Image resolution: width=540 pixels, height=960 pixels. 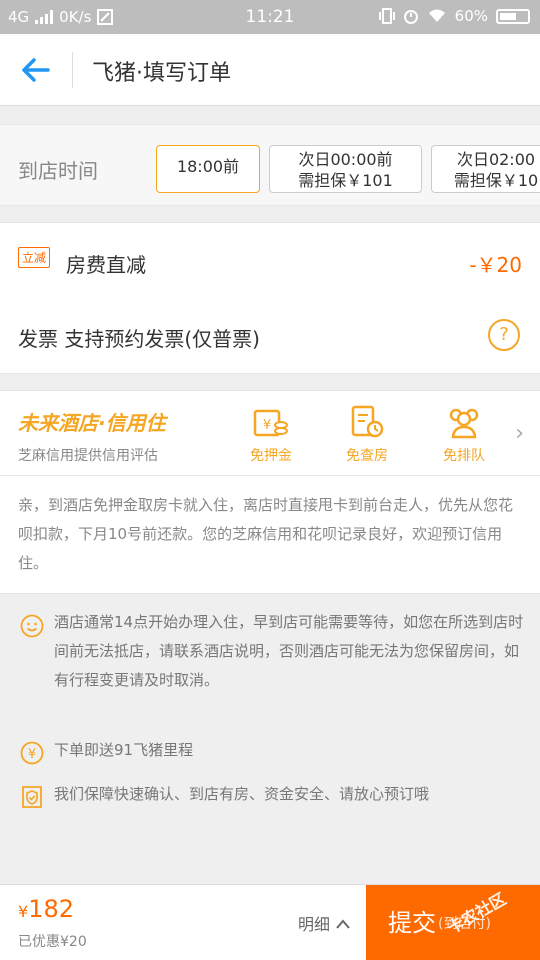 What do you see at coordinates (367, 456) in the screenshot?
I see `perk-label: 免查房` at bounding box center [367, 456].